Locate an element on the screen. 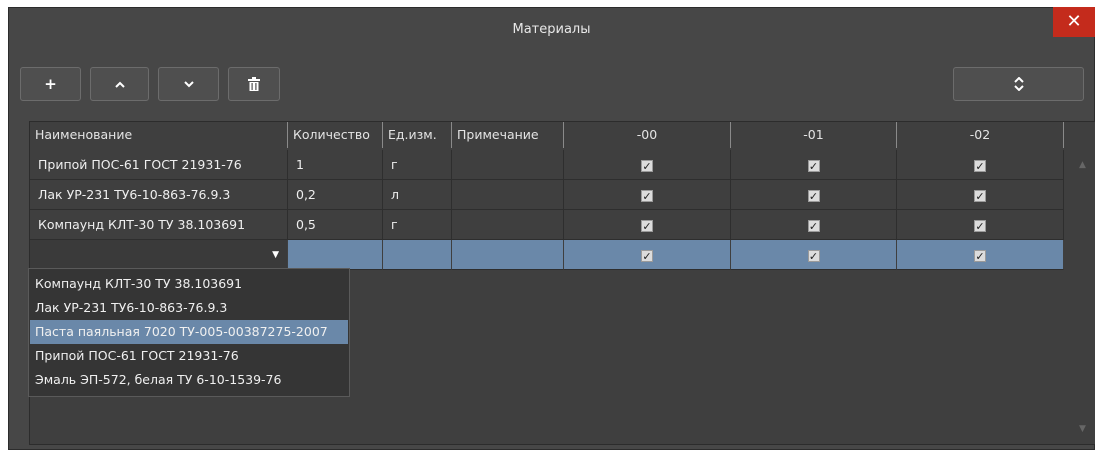 This screenshot has height=450, width=1095. dropdown-option-highlighted: Паста паяльная 7020 ТУ-005-00387275-2007 is located at coordinates (189, 332).